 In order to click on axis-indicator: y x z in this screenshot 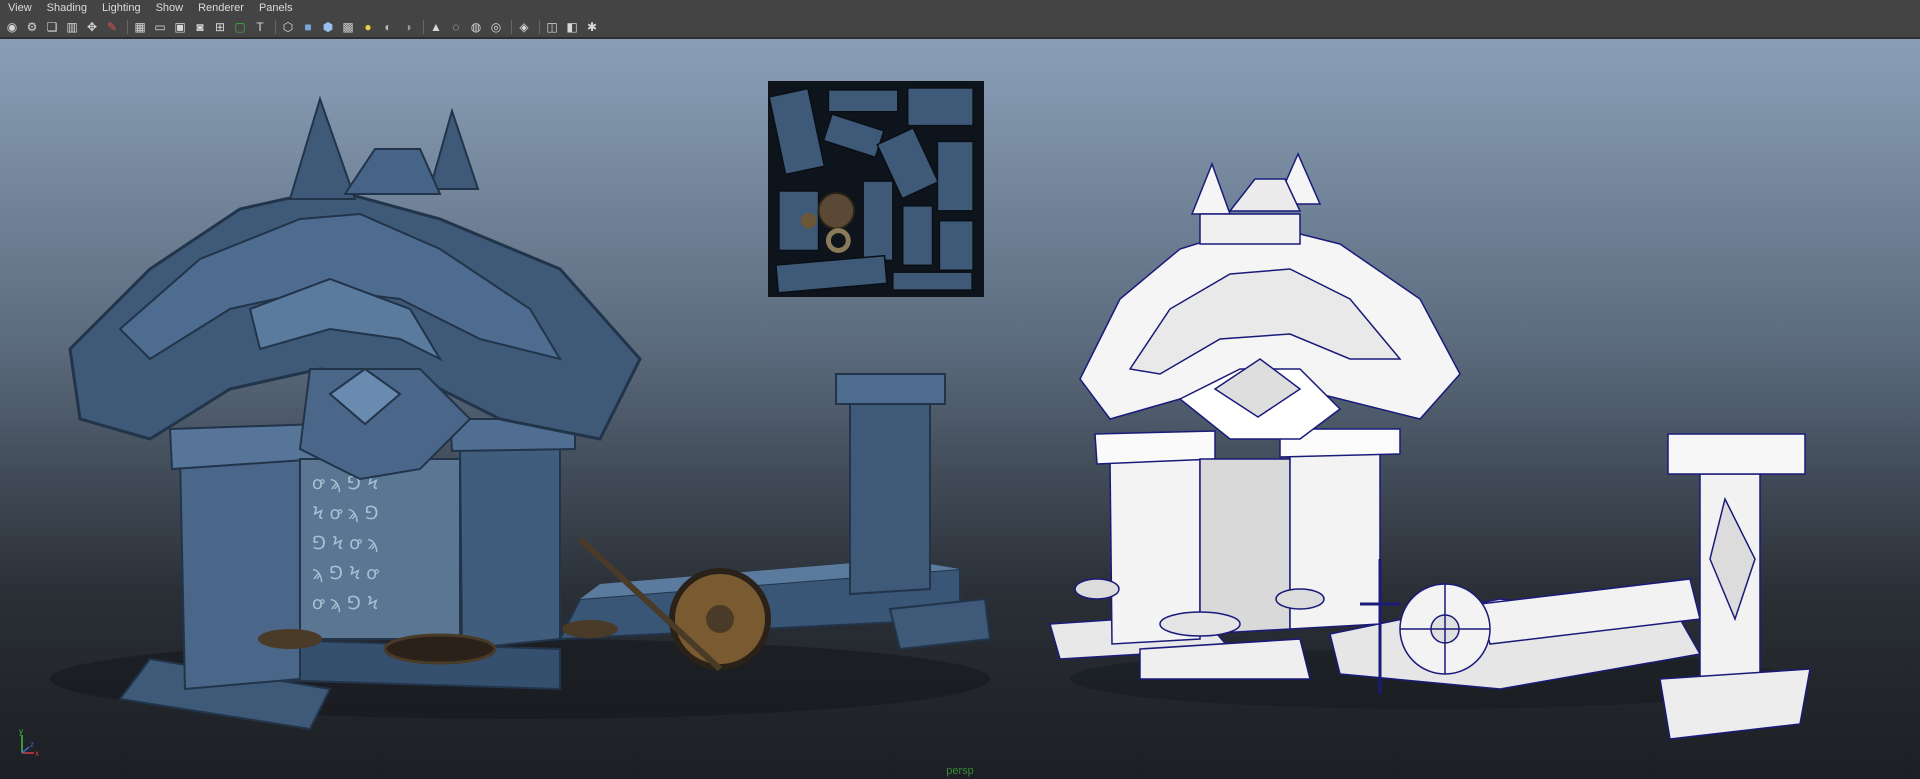, I will do `click(29, 743)`.